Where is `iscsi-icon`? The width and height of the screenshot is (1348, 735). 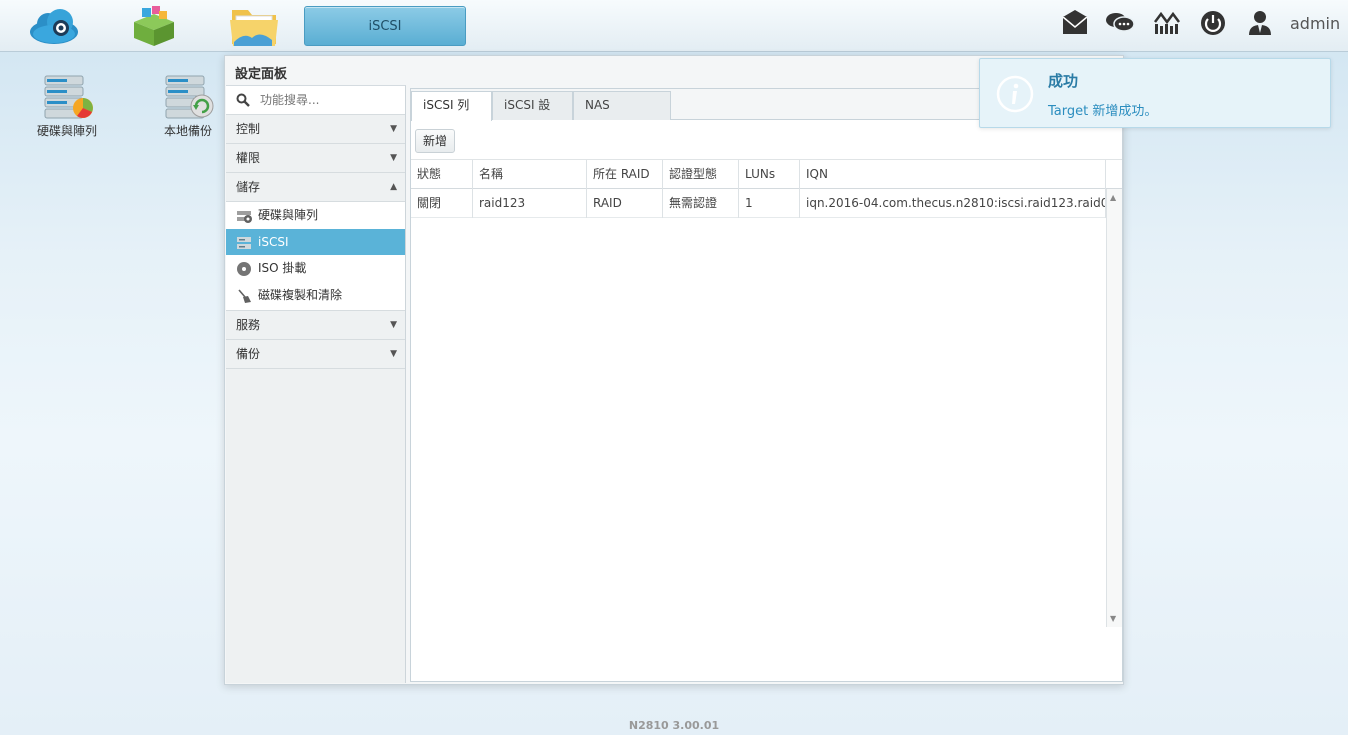
iscsi-icon is located at coordinates (244, 242).